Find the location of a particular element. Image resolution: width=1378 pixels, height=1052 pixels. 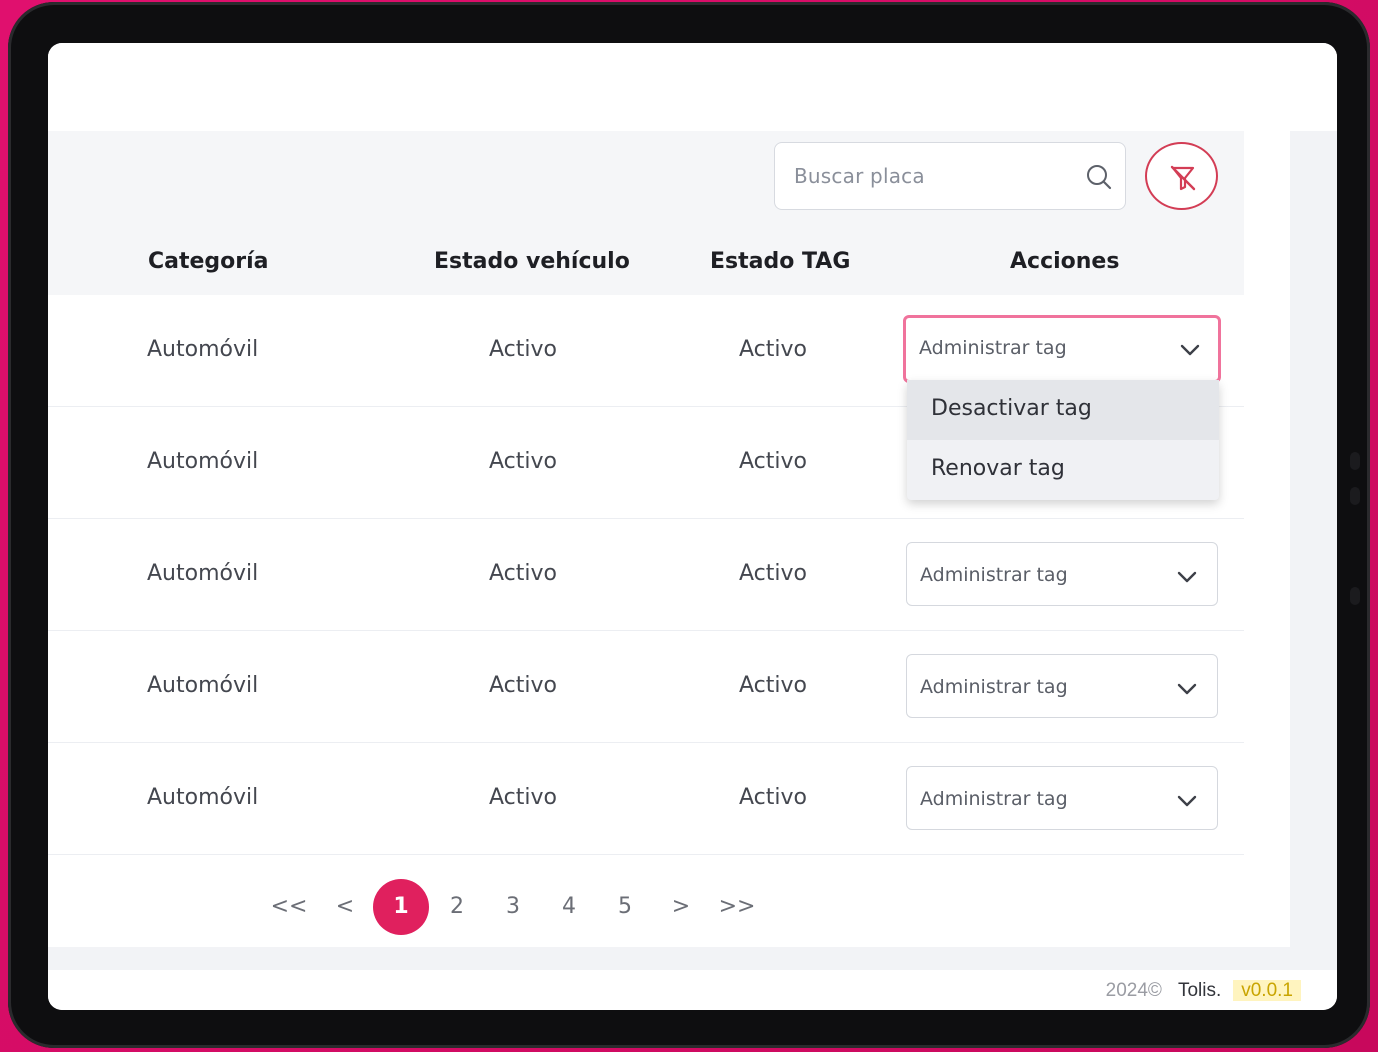

page-button-4: 4 is located at coordinates (569, 907).